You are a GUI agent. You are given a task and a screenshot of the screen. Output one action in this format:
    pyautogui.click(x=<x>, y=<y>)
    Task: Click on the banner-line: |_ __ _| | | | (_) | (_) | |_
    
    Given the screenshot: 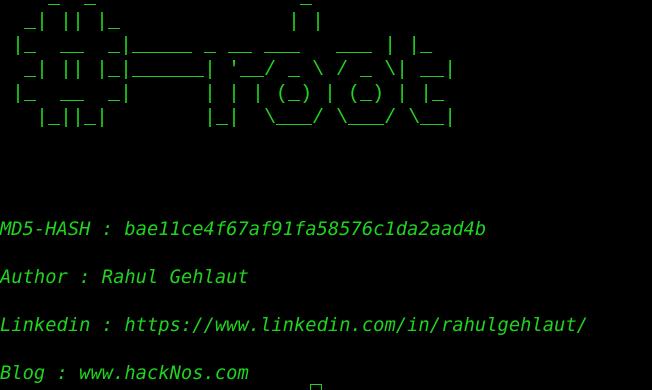 What is the action you would take?
    pyautogui.click(x=222, y=94)
    